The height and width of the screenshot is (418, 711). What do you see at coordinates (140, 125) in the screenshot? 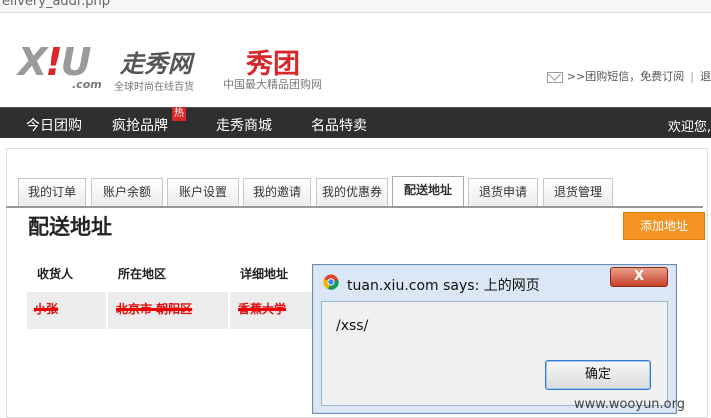
I see `nav-item-flash-brands: 疯抢品牌` at bounding box center [140, 125].